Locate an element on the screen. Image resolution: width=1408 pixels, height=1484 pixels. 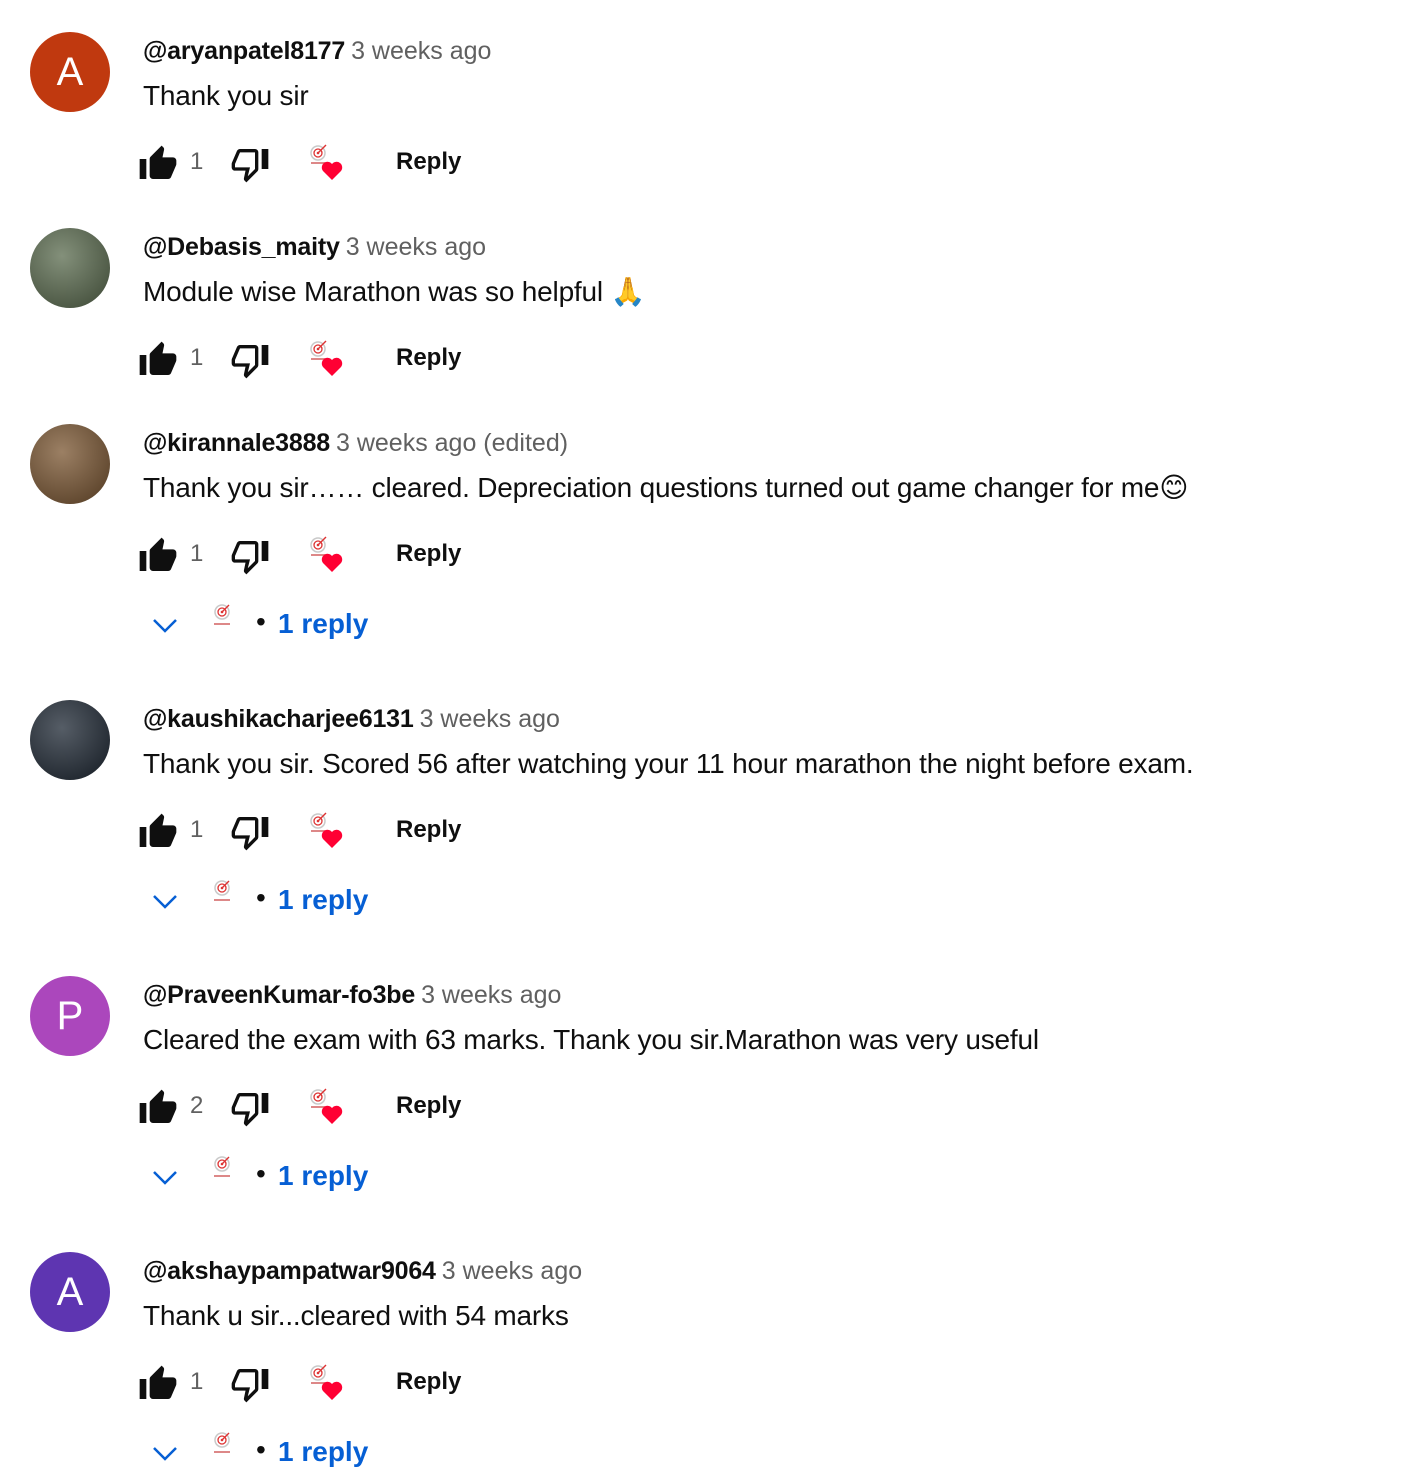
comment-header: @PraveenKumar-fo3be 3 weeks ago is located at coordinates (352, 995).